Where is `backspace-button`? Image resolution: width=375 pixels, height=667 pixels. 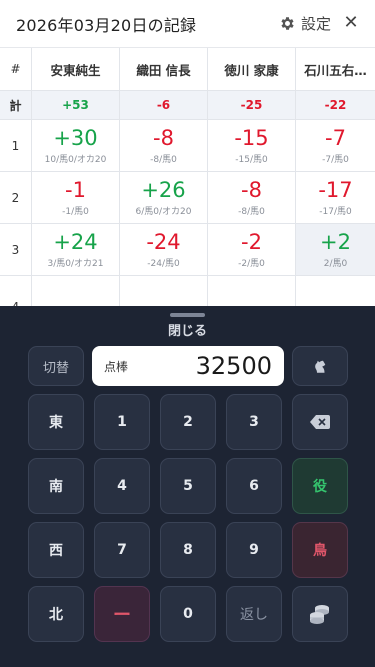
backspace-button is located at coordinates (320, 422).